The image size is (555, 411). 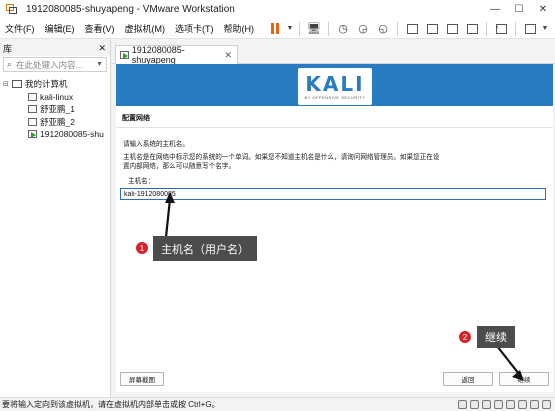 I want to click on tab-label: 1912080085-shuyapeng, so click(x=158, y=55).